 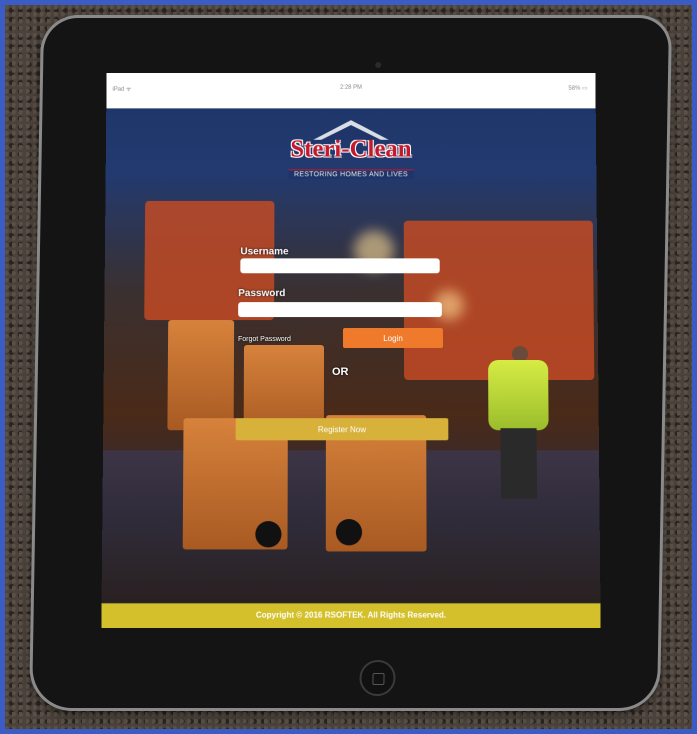 What do you see at coordinates (264, 252) in the screenshot?
I see `username-label: Username` at bounding box center [264, 252].